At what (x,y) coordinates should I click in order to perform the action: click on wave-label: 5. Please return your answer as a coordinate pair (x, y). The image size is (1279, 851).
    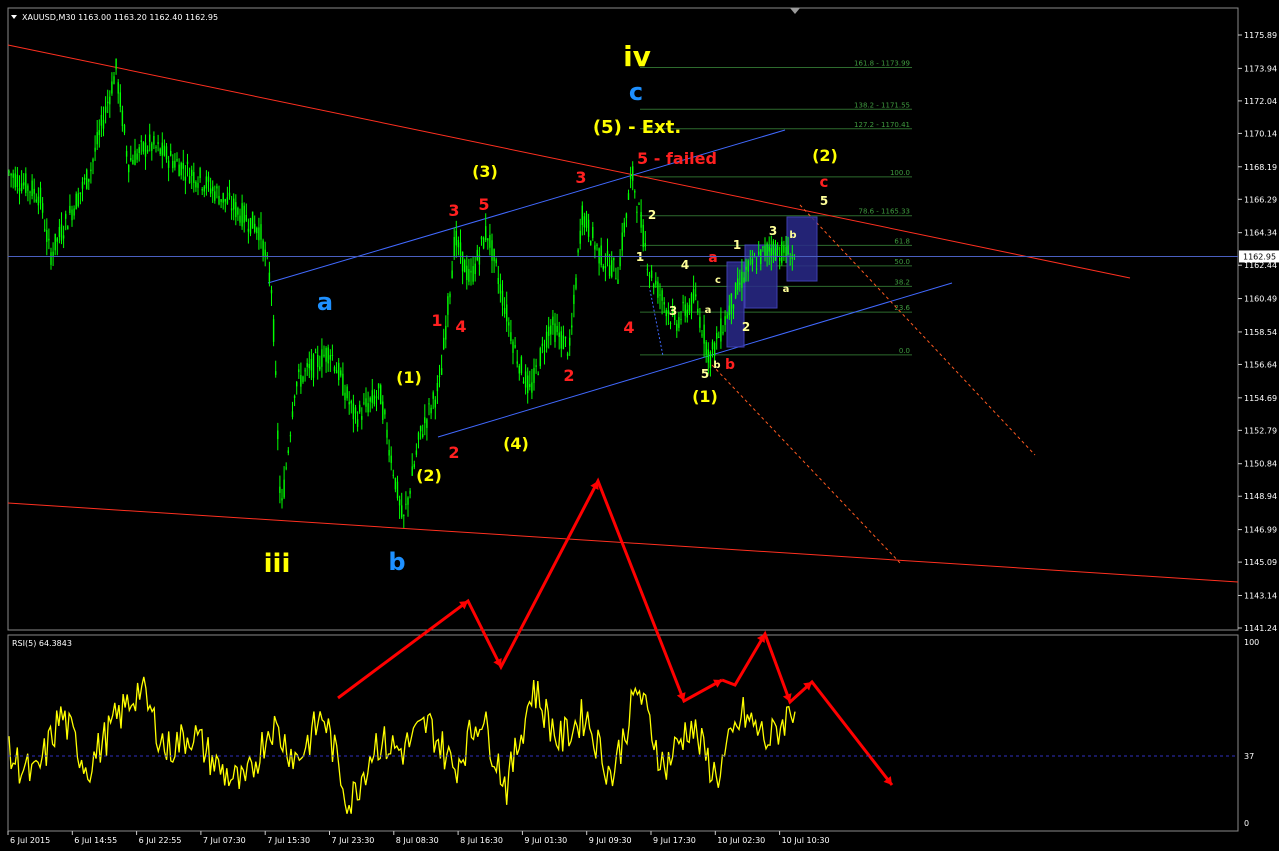
    Looking at the image, I should click on (824, 201).